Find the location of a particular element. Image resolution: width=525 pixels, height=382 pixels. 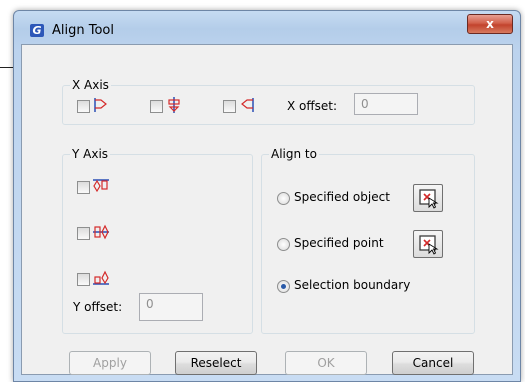

specified-point-label: Specified point is located at coordinates (339, 243).